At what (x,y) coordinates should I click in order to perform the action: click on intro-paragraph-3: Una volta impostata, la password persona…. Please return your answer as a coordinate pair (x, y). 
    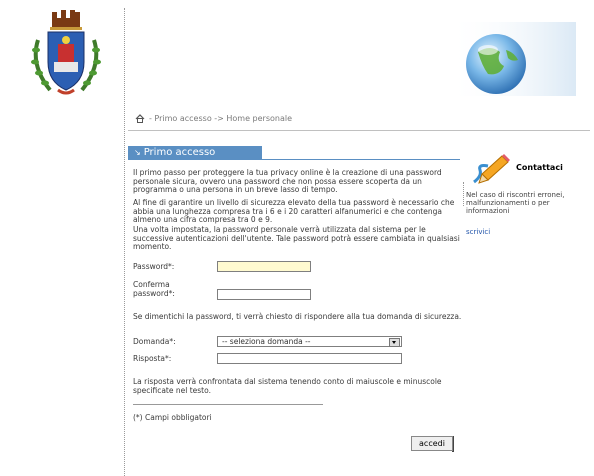
    Looking at the image, I should click on (296, 238).